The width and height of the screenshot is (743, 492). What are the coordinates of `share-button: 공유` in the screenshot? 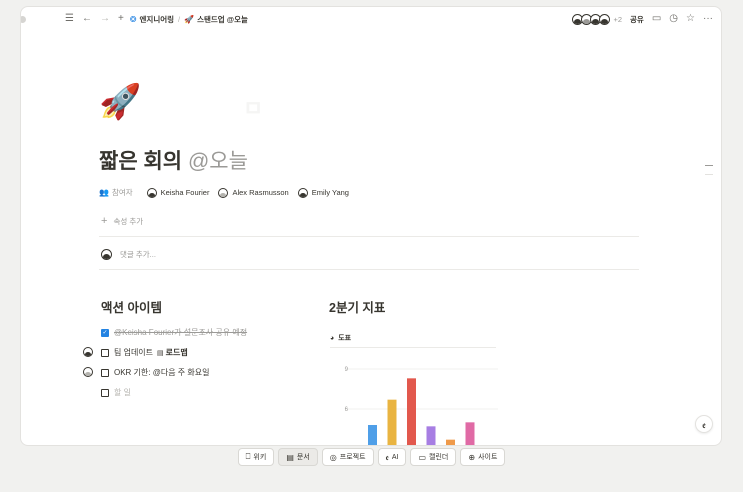 It's located at (637, 19).